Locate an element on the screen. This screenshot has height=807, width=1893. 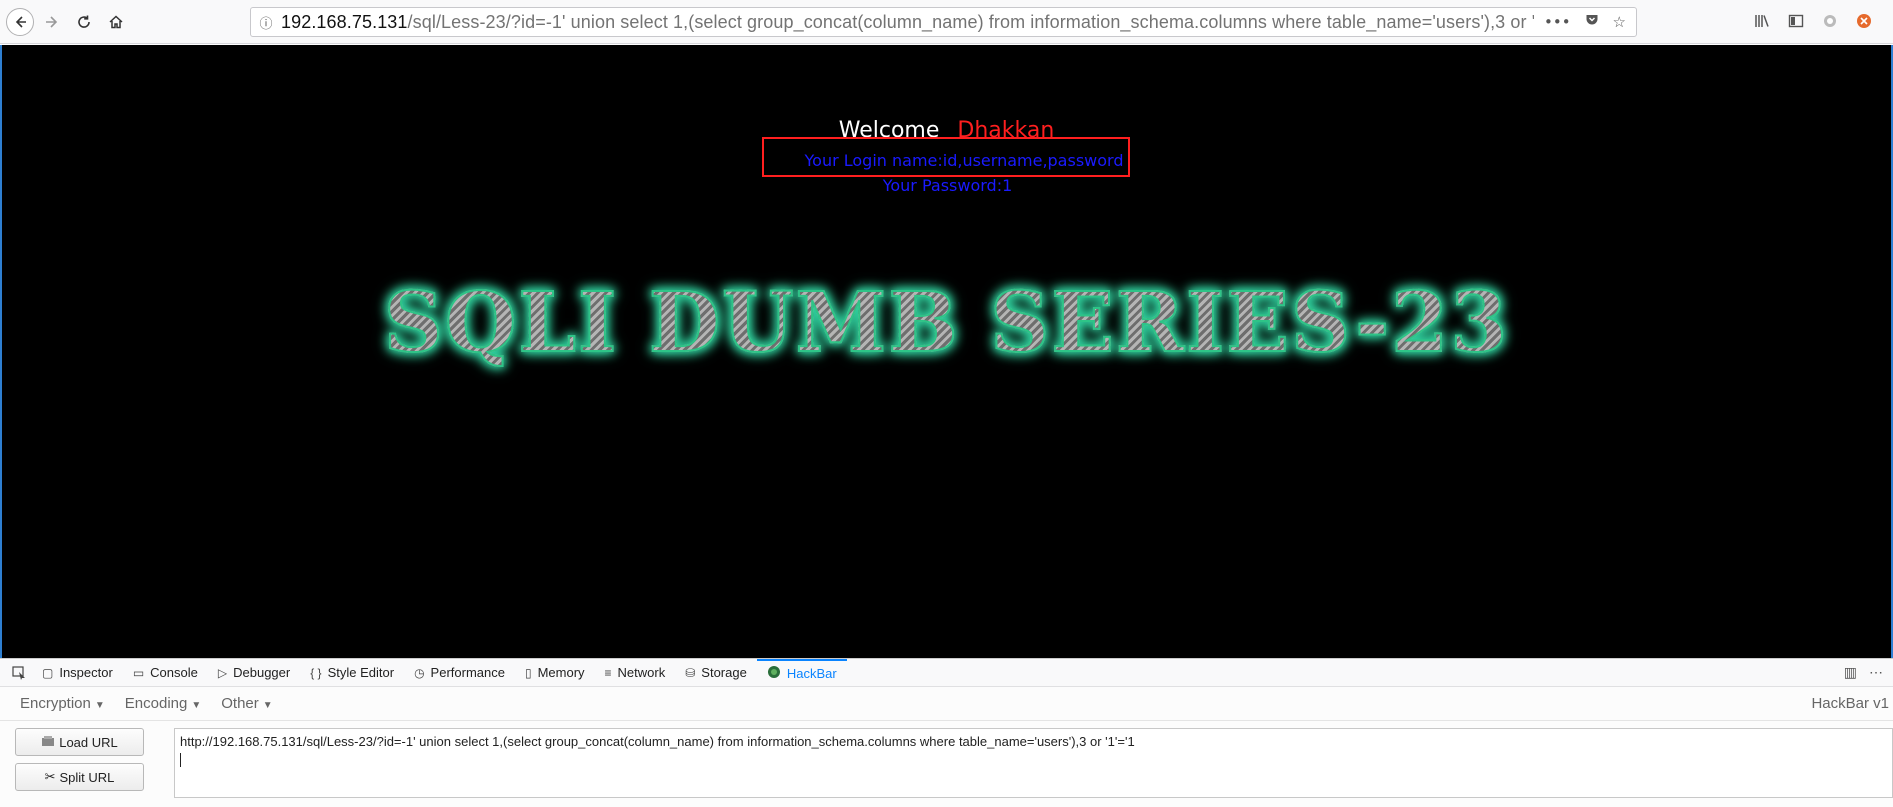
console-icon: ▭ is located at coordinates (138, 672).